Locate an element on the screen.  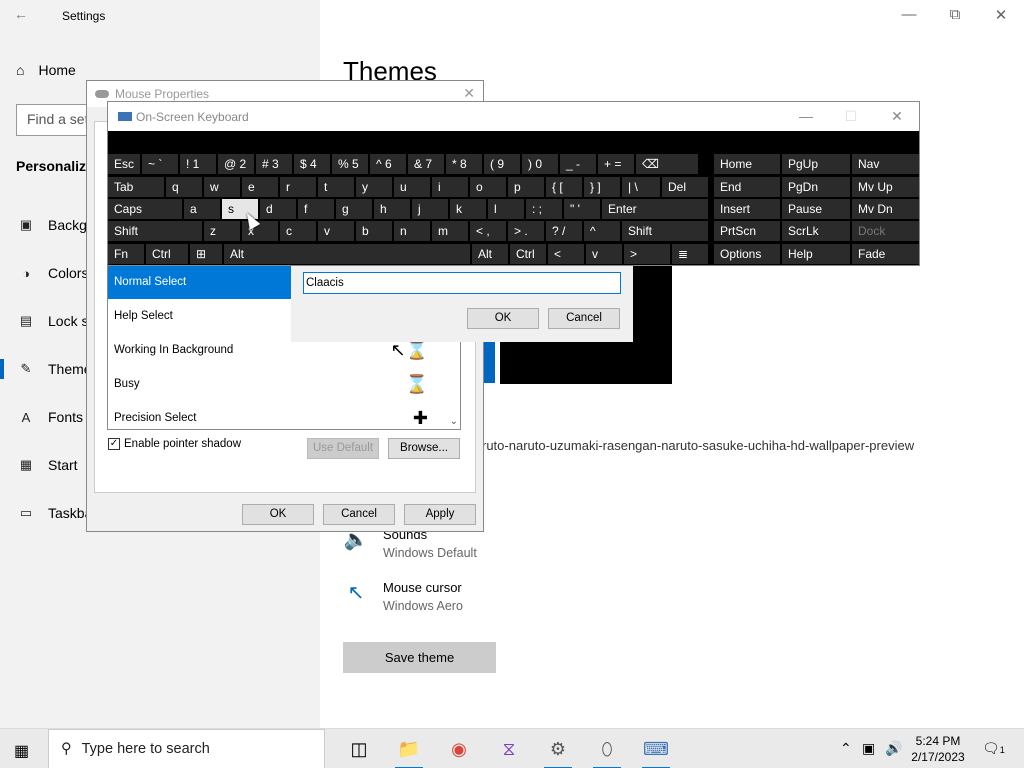
key: Del is located at coordinates (685, 187).